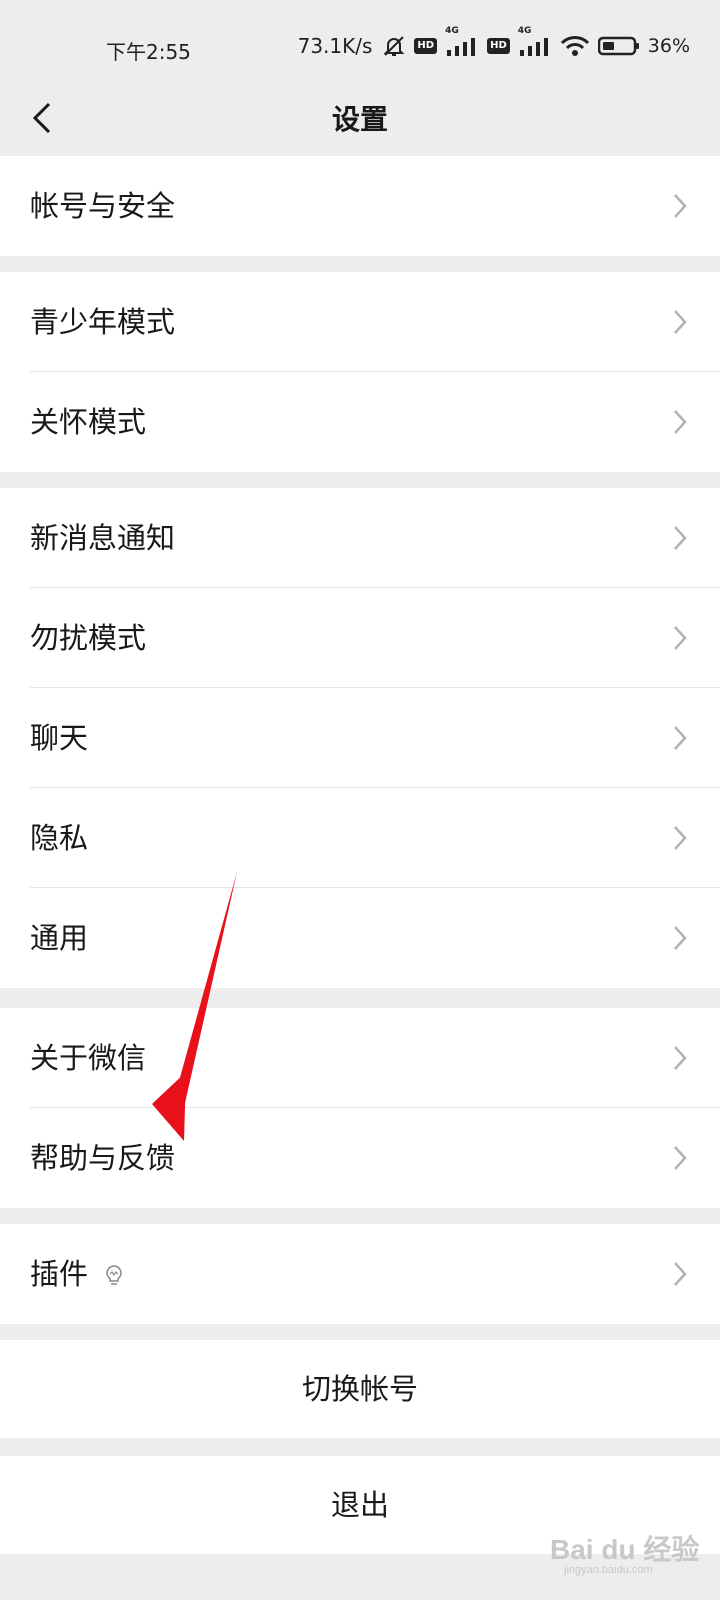  What do you see at coordinates (462, 41) in the screenshot?
I see `signal-icon-sim1: 4G` at bounding box center [462, 41].